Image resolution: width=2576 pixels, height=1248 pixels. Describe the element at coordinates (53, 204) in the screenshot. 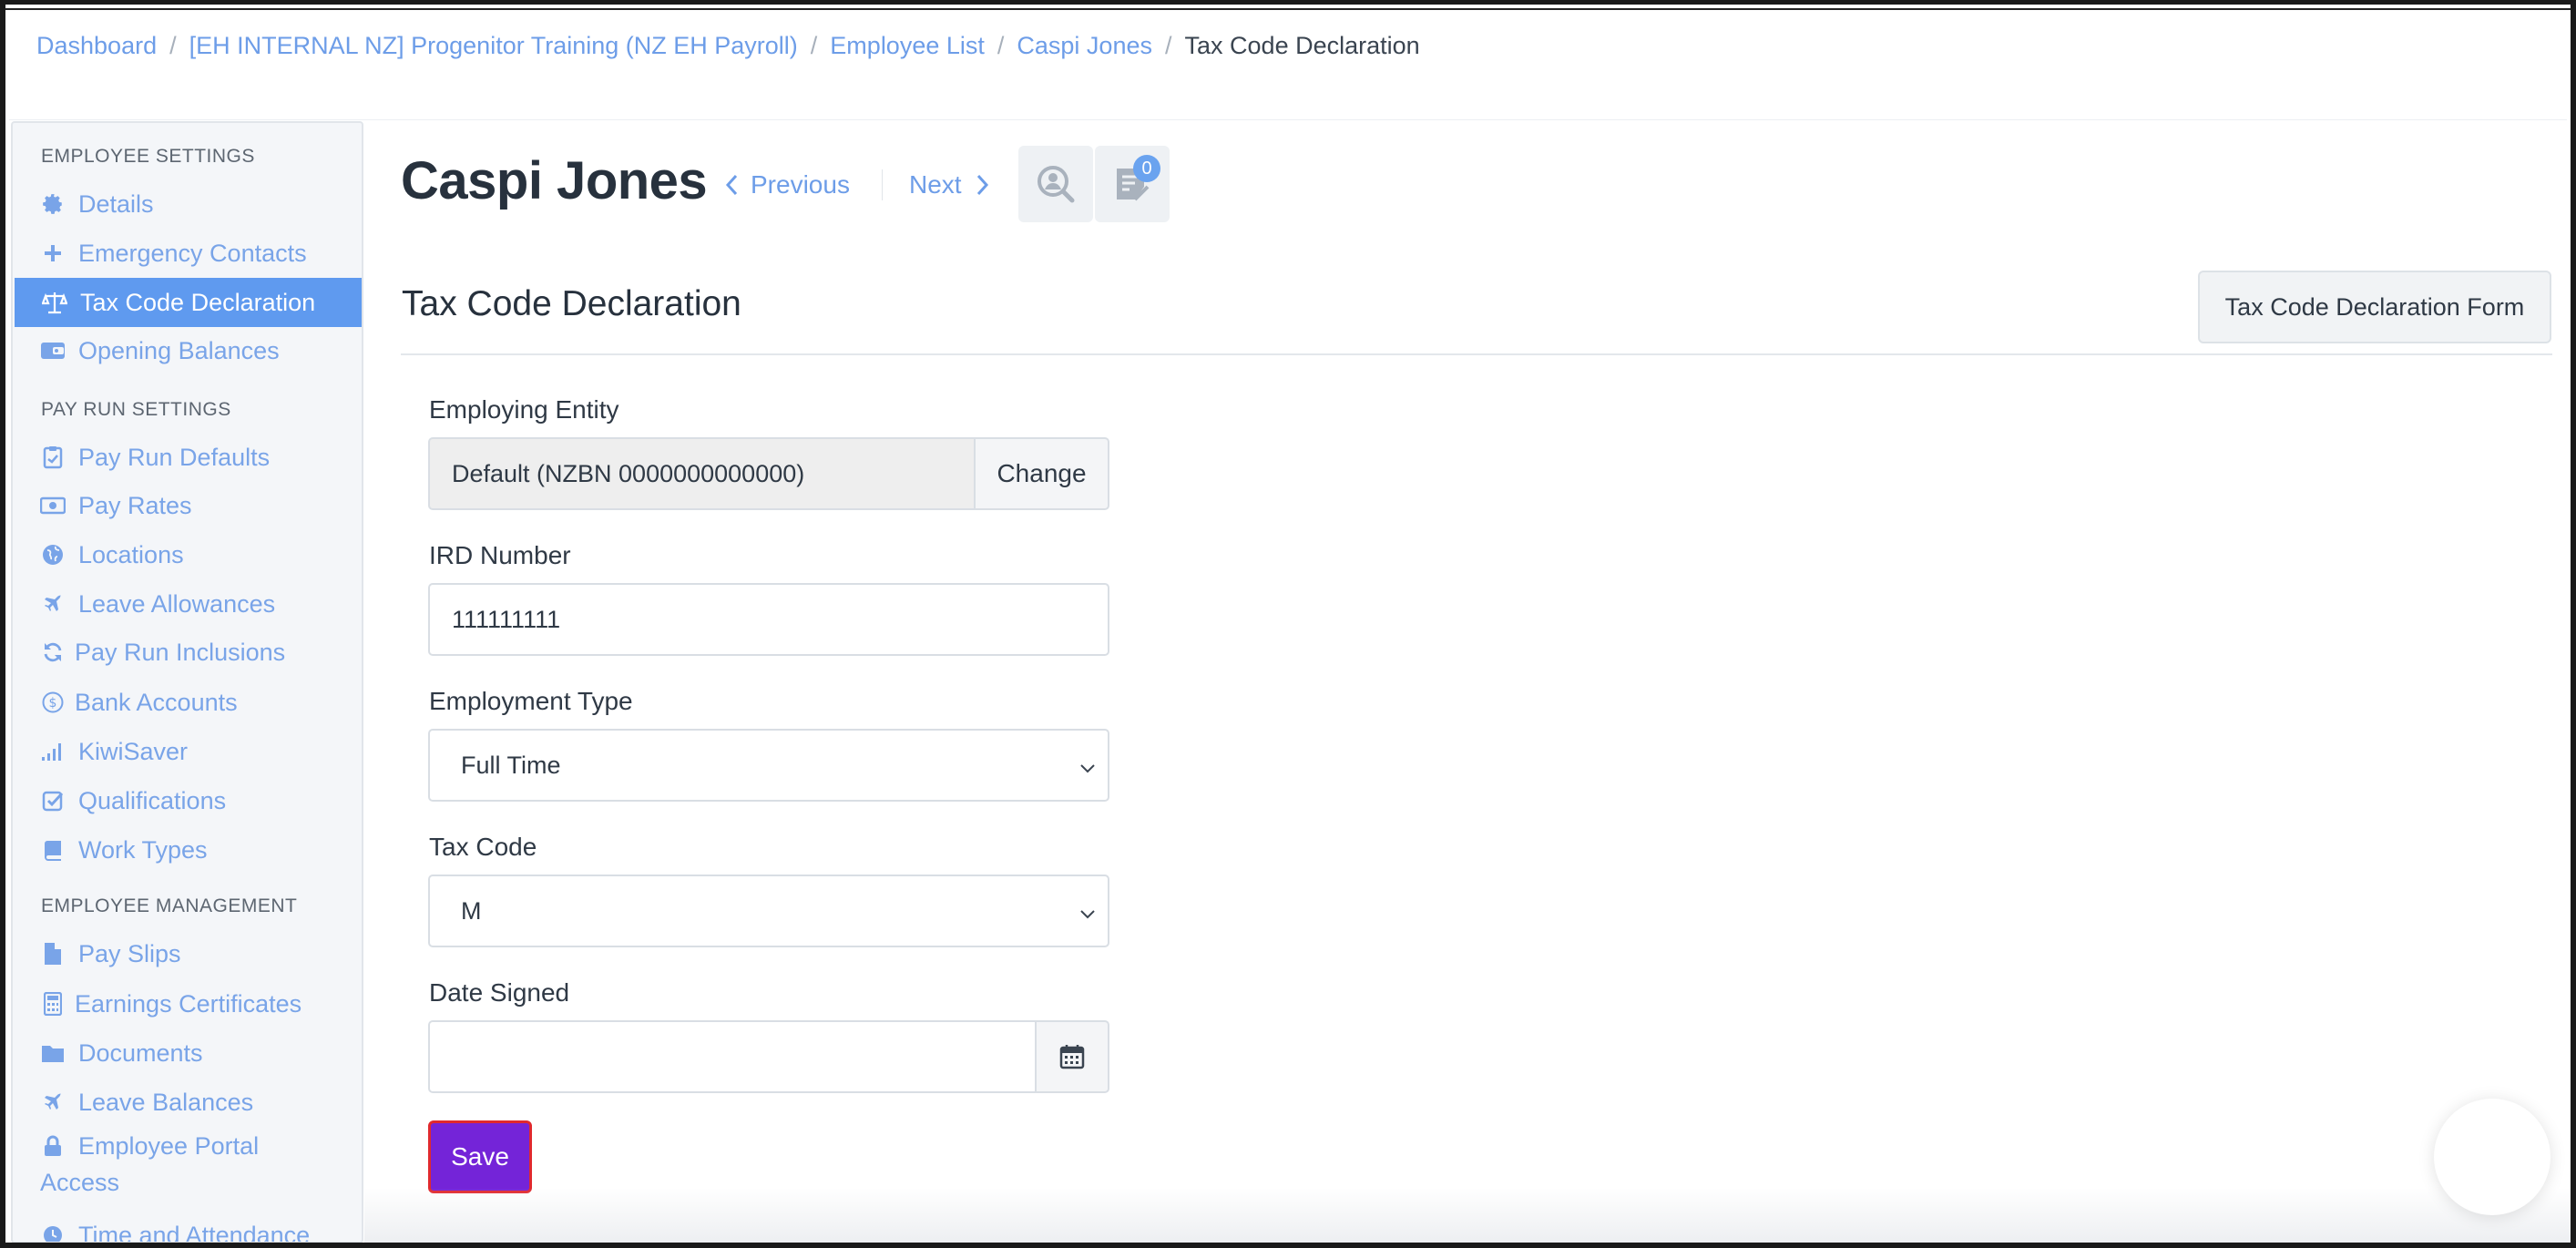

I see `gear-icon` at that location.